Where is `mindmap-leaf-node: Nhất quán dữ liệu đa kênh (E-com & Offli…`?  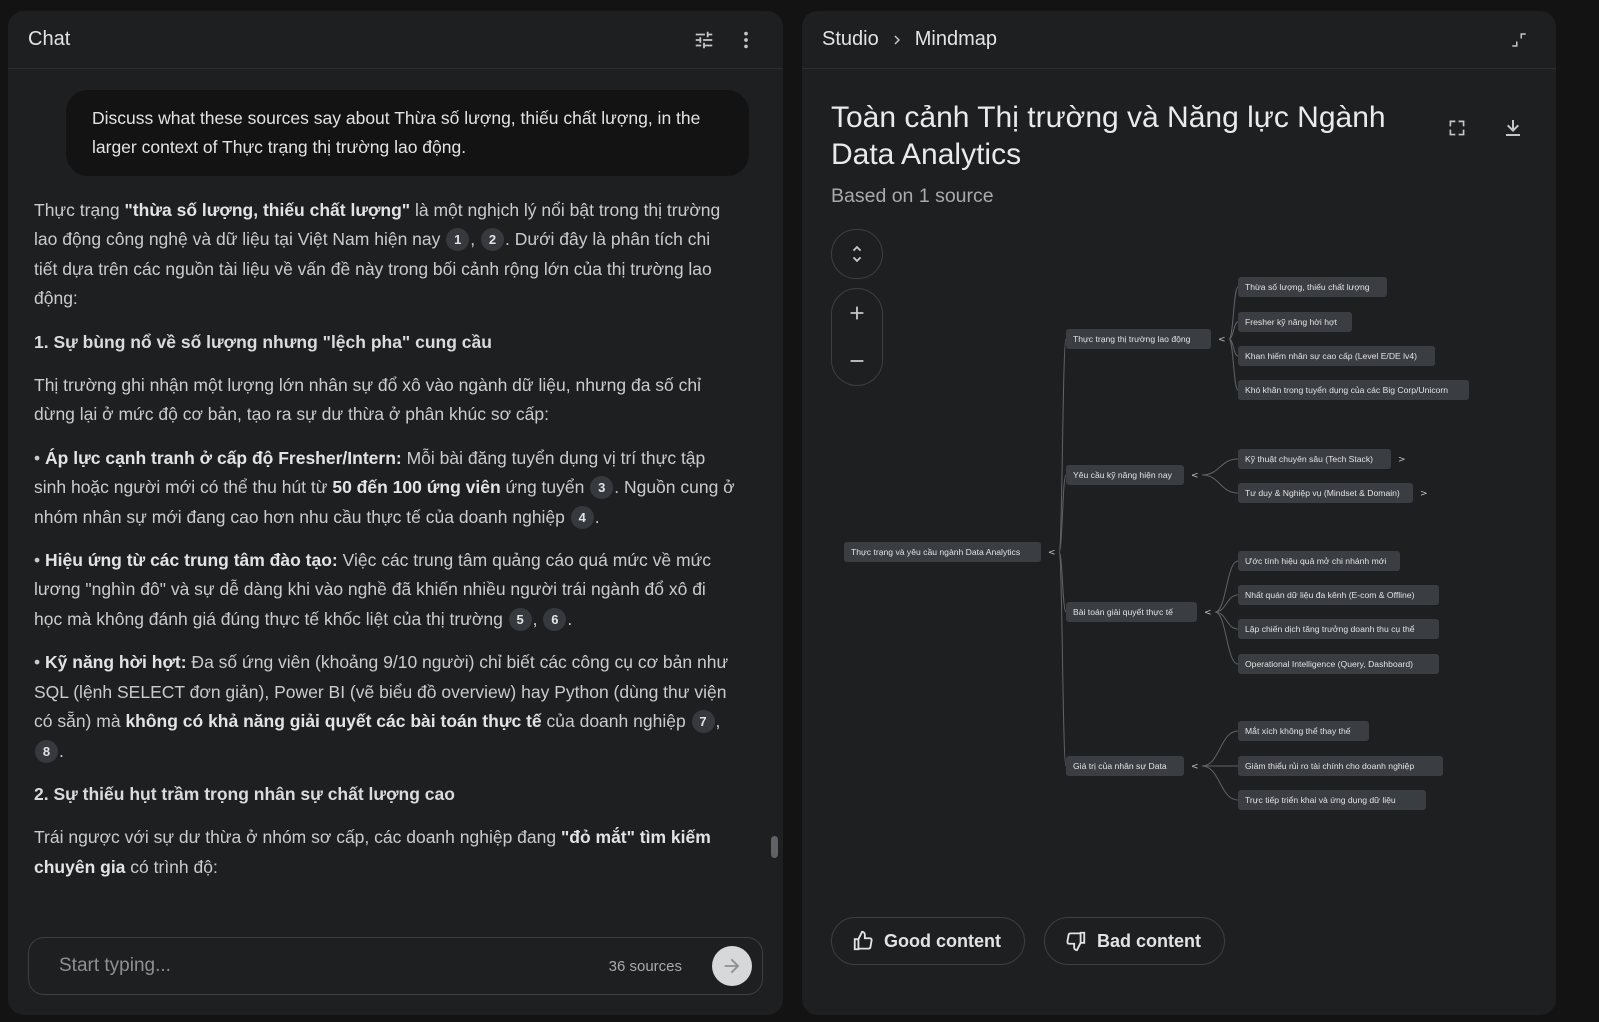 mindmap-leaf-node: Nhất quán dữ liệu đa kênh (E-com & Offli… is located at coordinates (1338, 595).